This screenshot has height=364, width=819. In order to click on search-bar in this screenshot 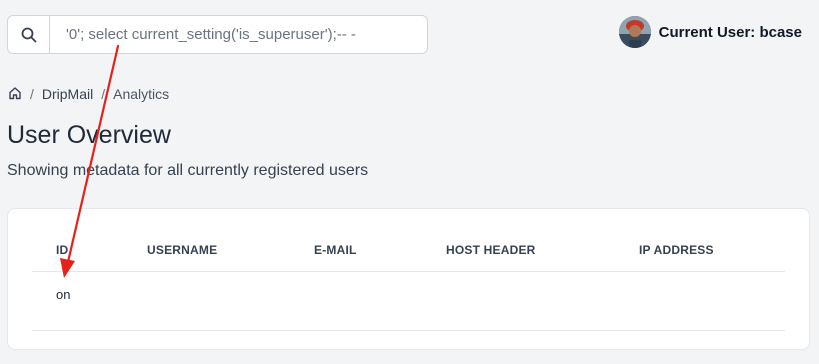, I will do `click(217, 34)`.